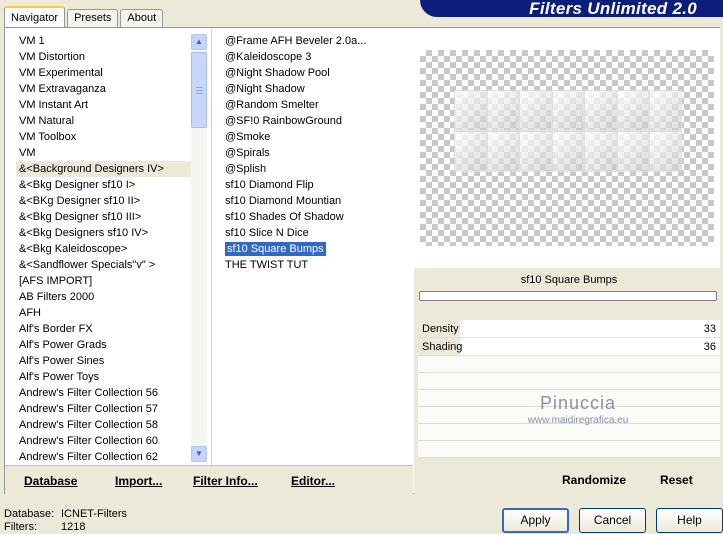 Image resolution: width=723 pixels, height=534 pixels. I want to click on category-item: Alf's Power Sines, so click(103, 361).